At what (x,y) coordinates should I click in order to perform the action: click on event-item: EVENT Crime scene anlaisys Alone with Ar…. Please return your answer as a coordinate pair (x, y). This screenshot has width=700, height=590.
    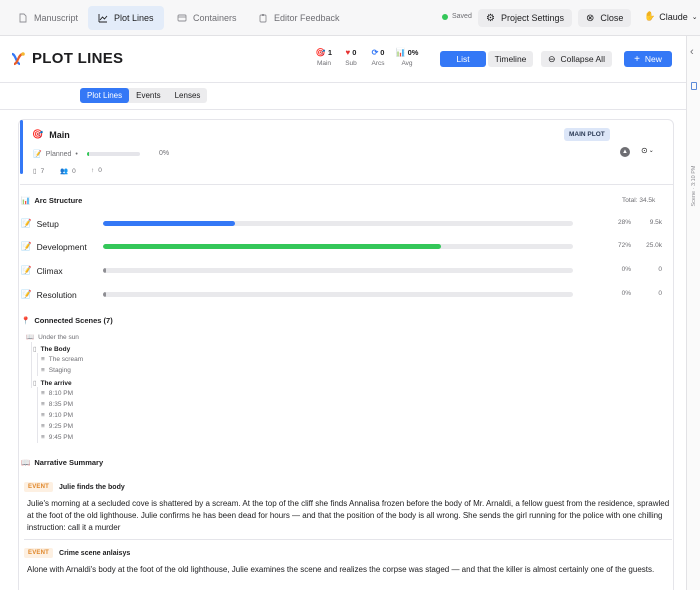
    Looking at the image, I should click on (348, 562).